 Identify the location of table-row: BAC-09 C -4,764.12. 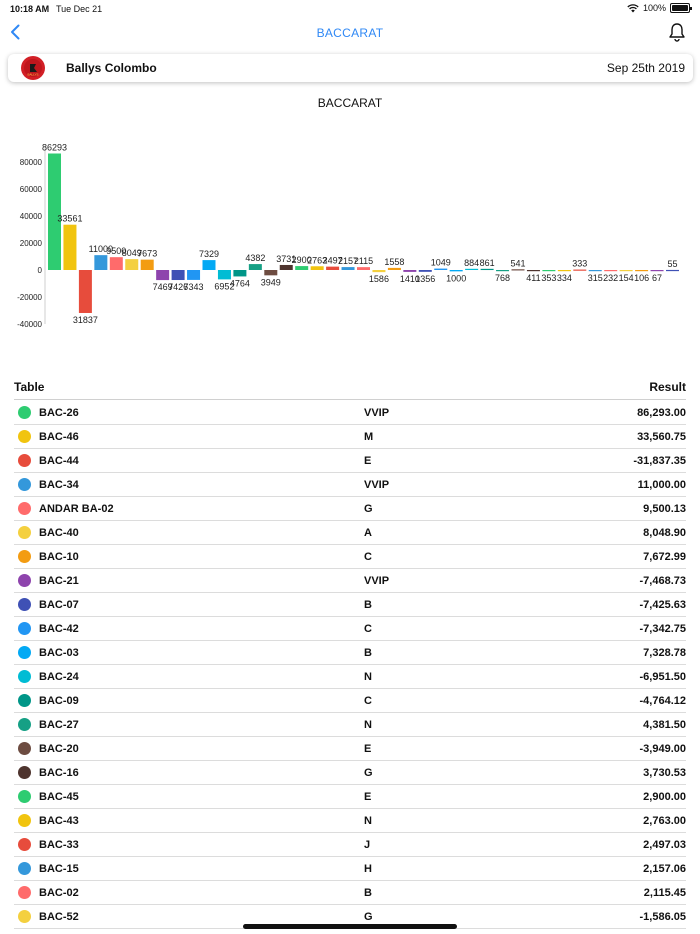
(350, 701).